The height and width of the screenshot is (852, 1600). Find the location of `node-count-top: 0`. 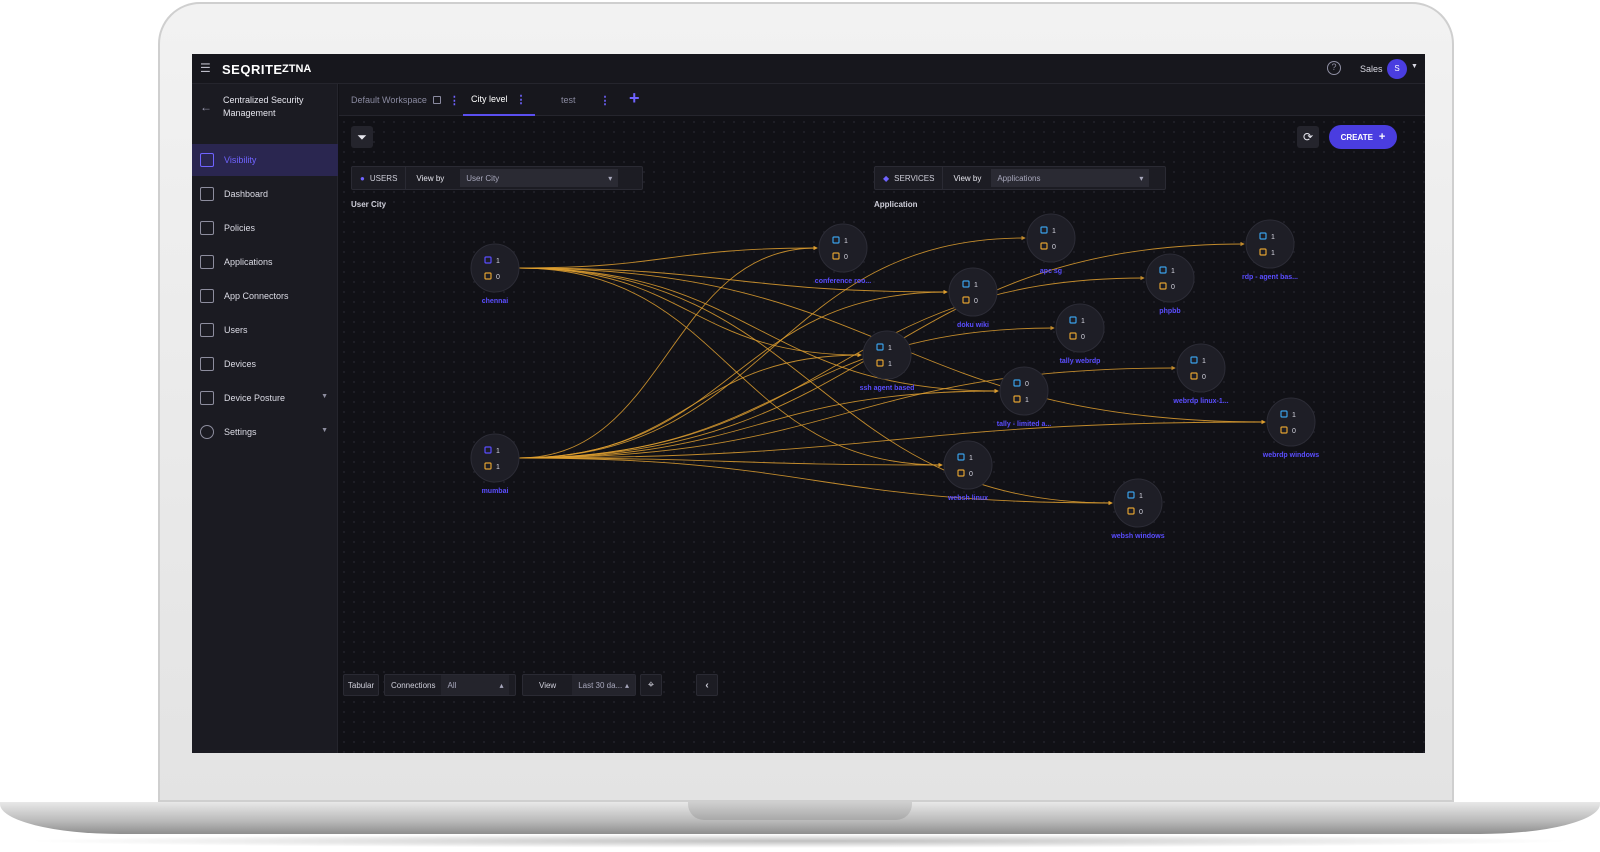

node-count-top: 0 is located at coordinates (1027, 384).